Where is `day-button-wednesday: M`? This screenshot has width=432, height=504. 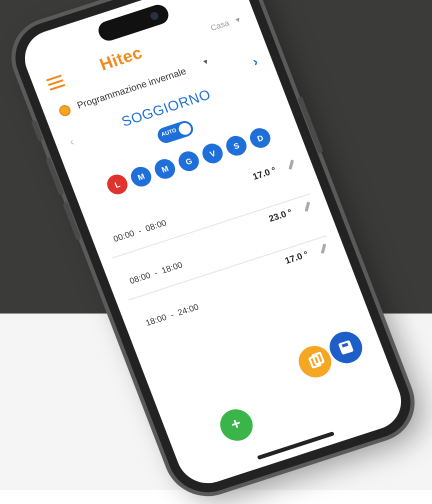 day-button-wednesday: M is located at coordinates (165, 169).